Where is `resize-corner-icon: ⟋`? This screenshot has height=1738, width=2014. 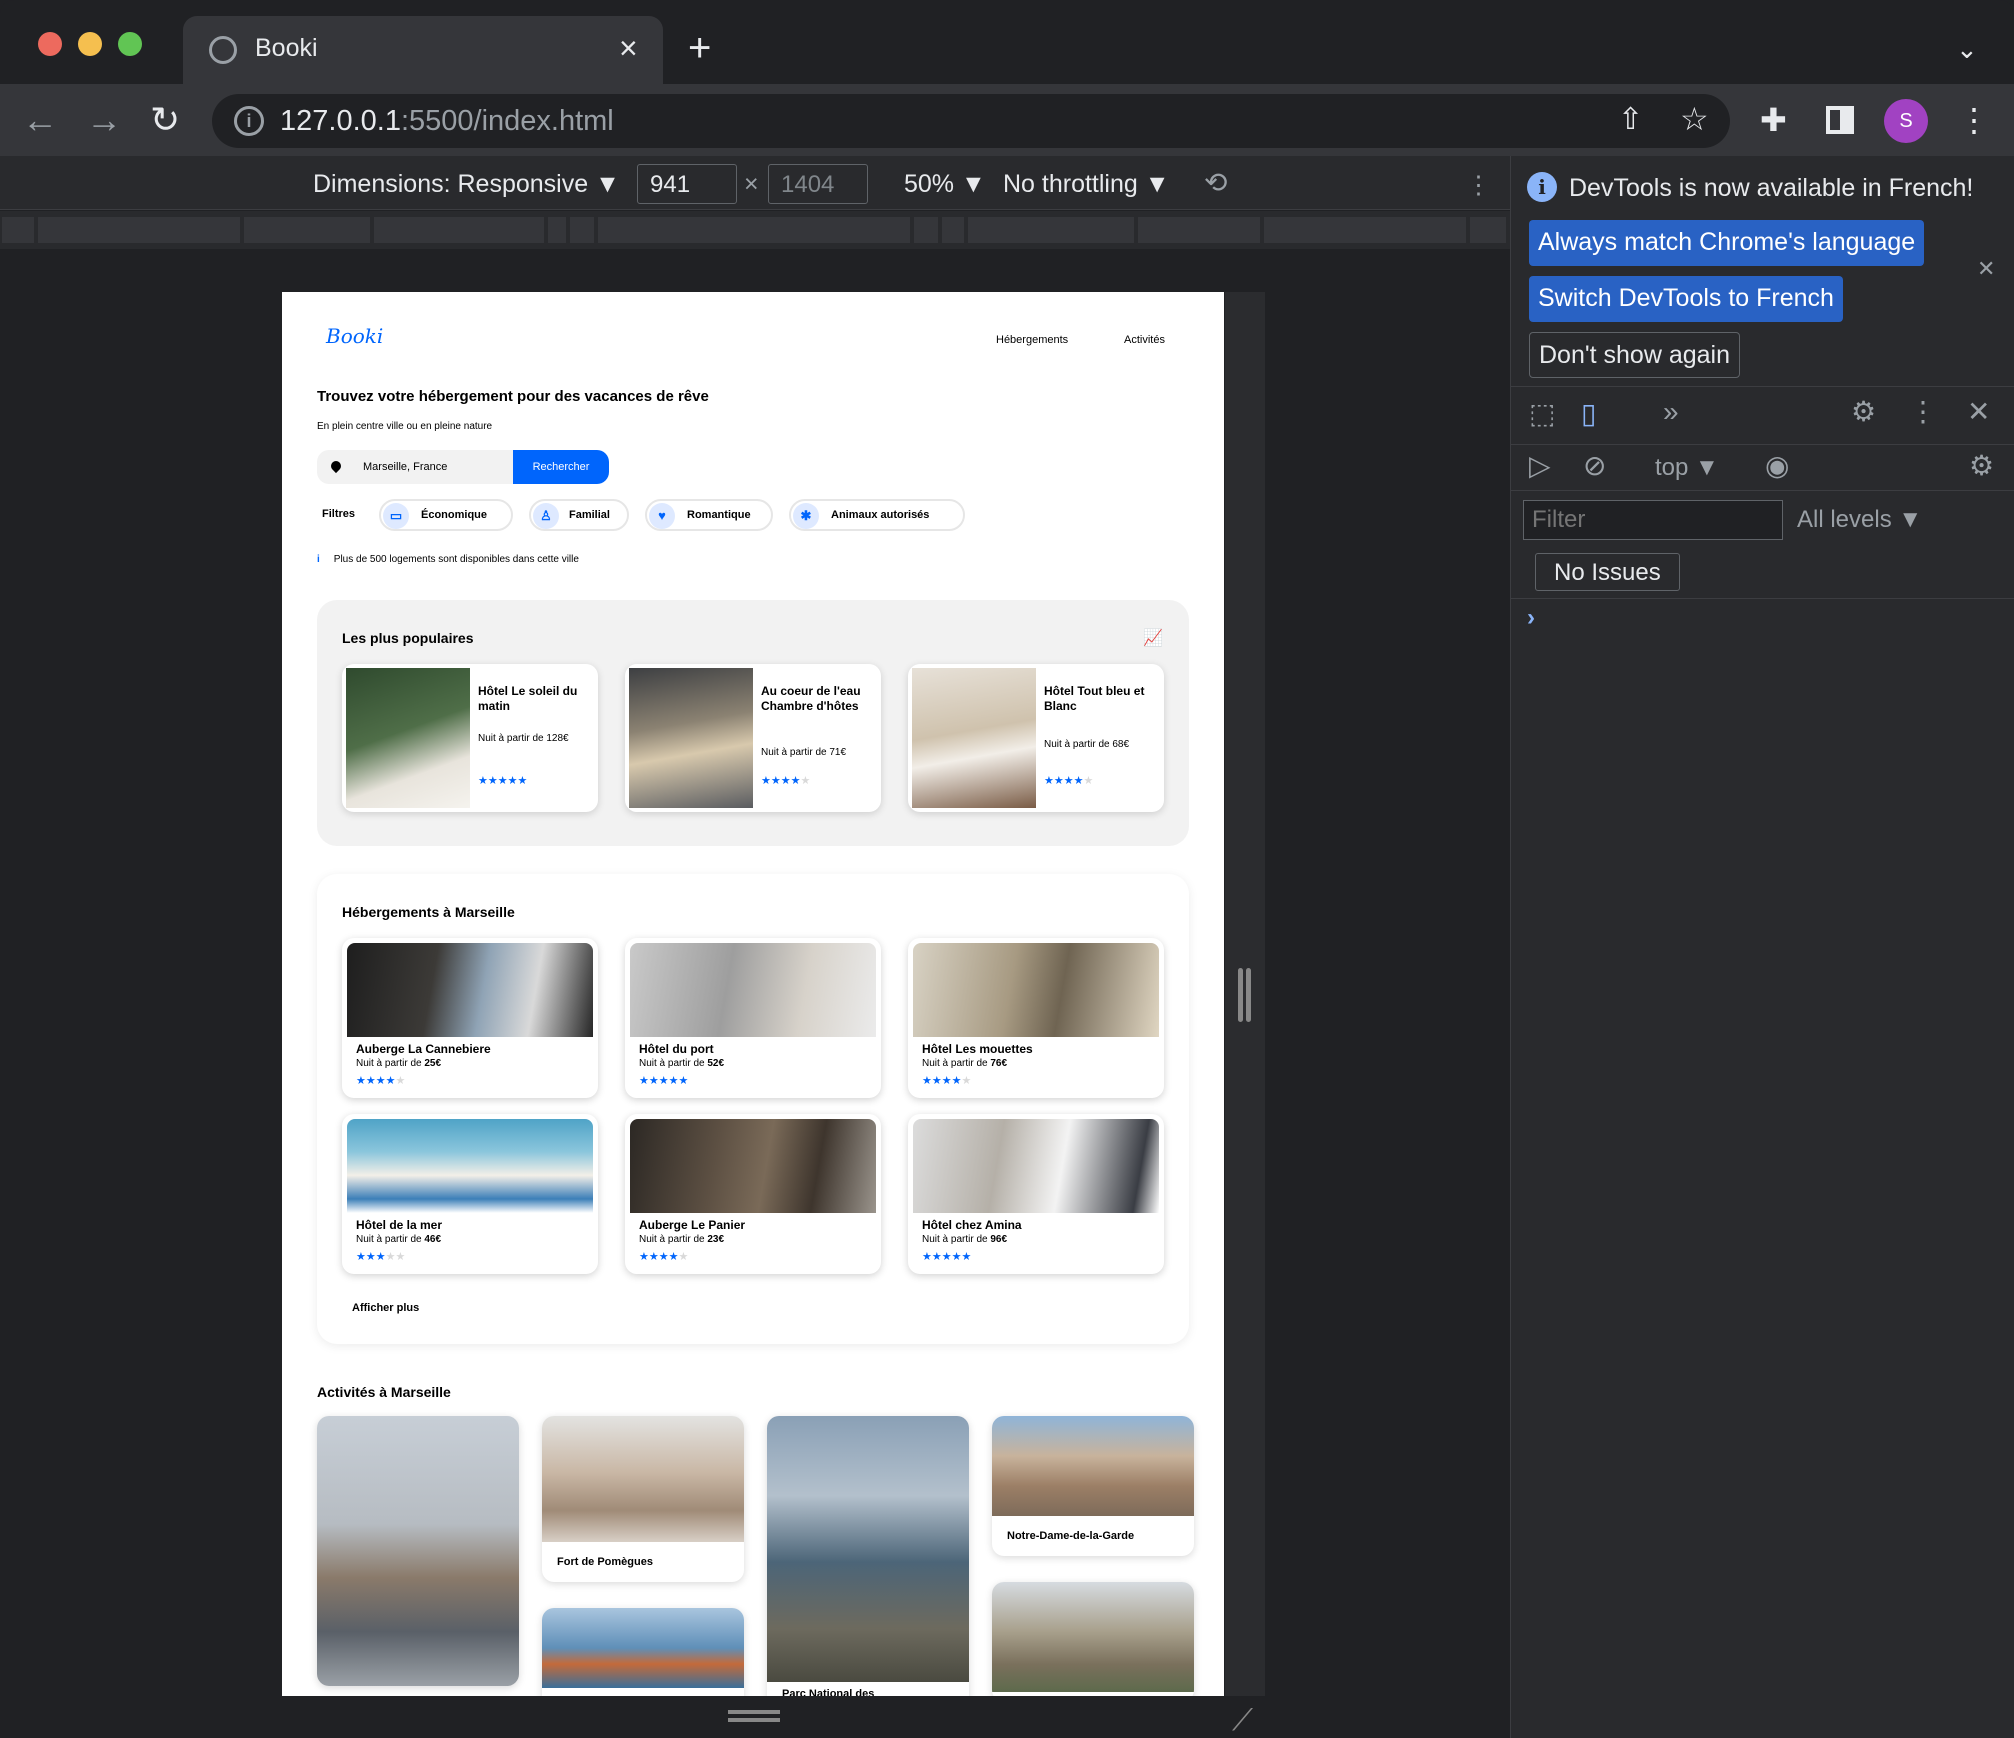
resize-corner-icon: ⟋ is located at coordinates (1242, 1721).